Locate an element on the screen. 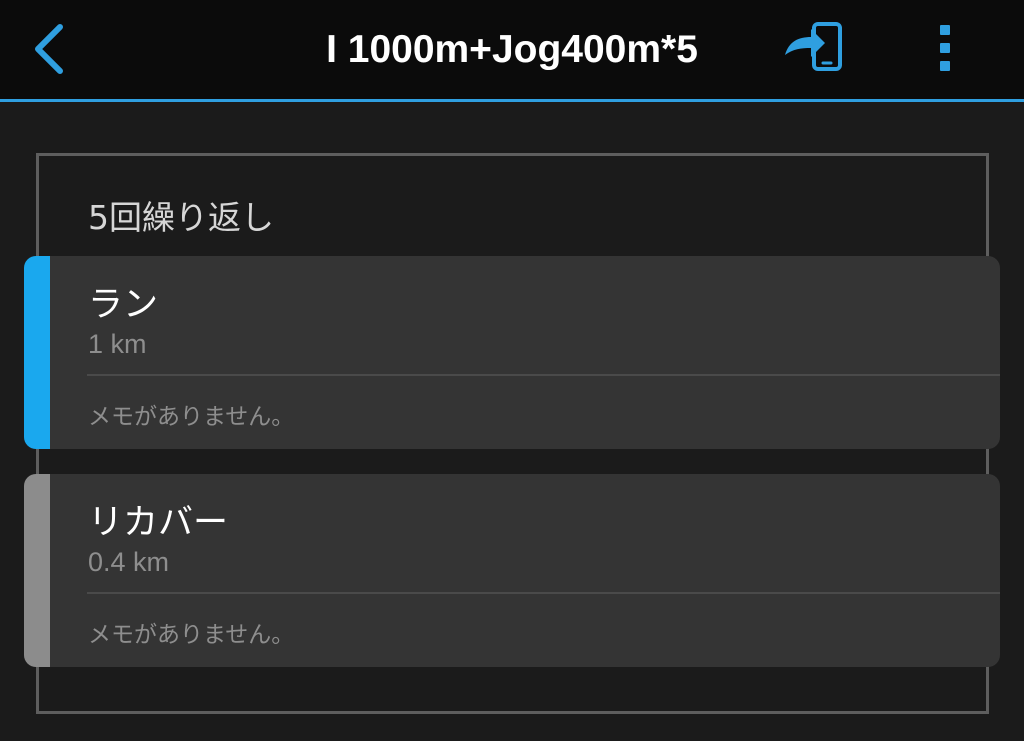 The width and height of the screenshot is (1024, 741). step-name: リカバー is located at coordinates (158, 523).